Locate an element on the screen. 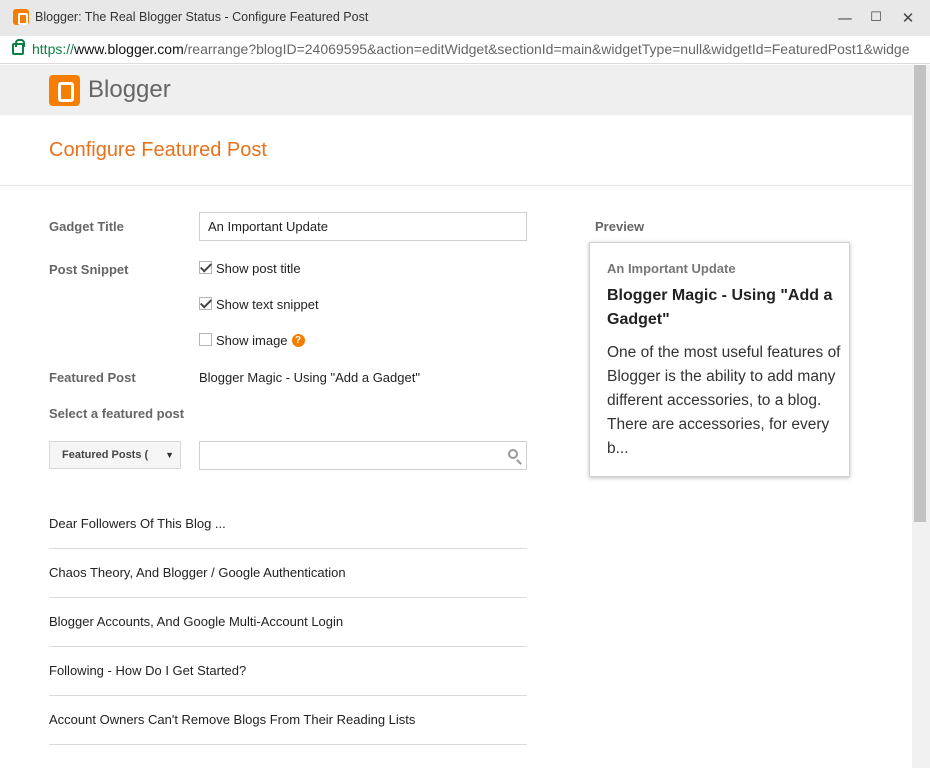  page-title: Configure Featured Post is located at coordinates (158, 150).